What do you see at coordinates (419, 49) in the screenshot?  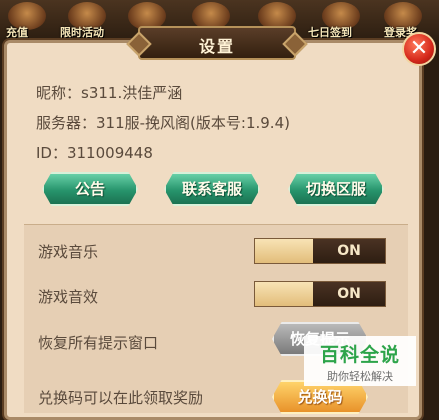 I see `close-button: ✕` at bounding box center [419, 49].